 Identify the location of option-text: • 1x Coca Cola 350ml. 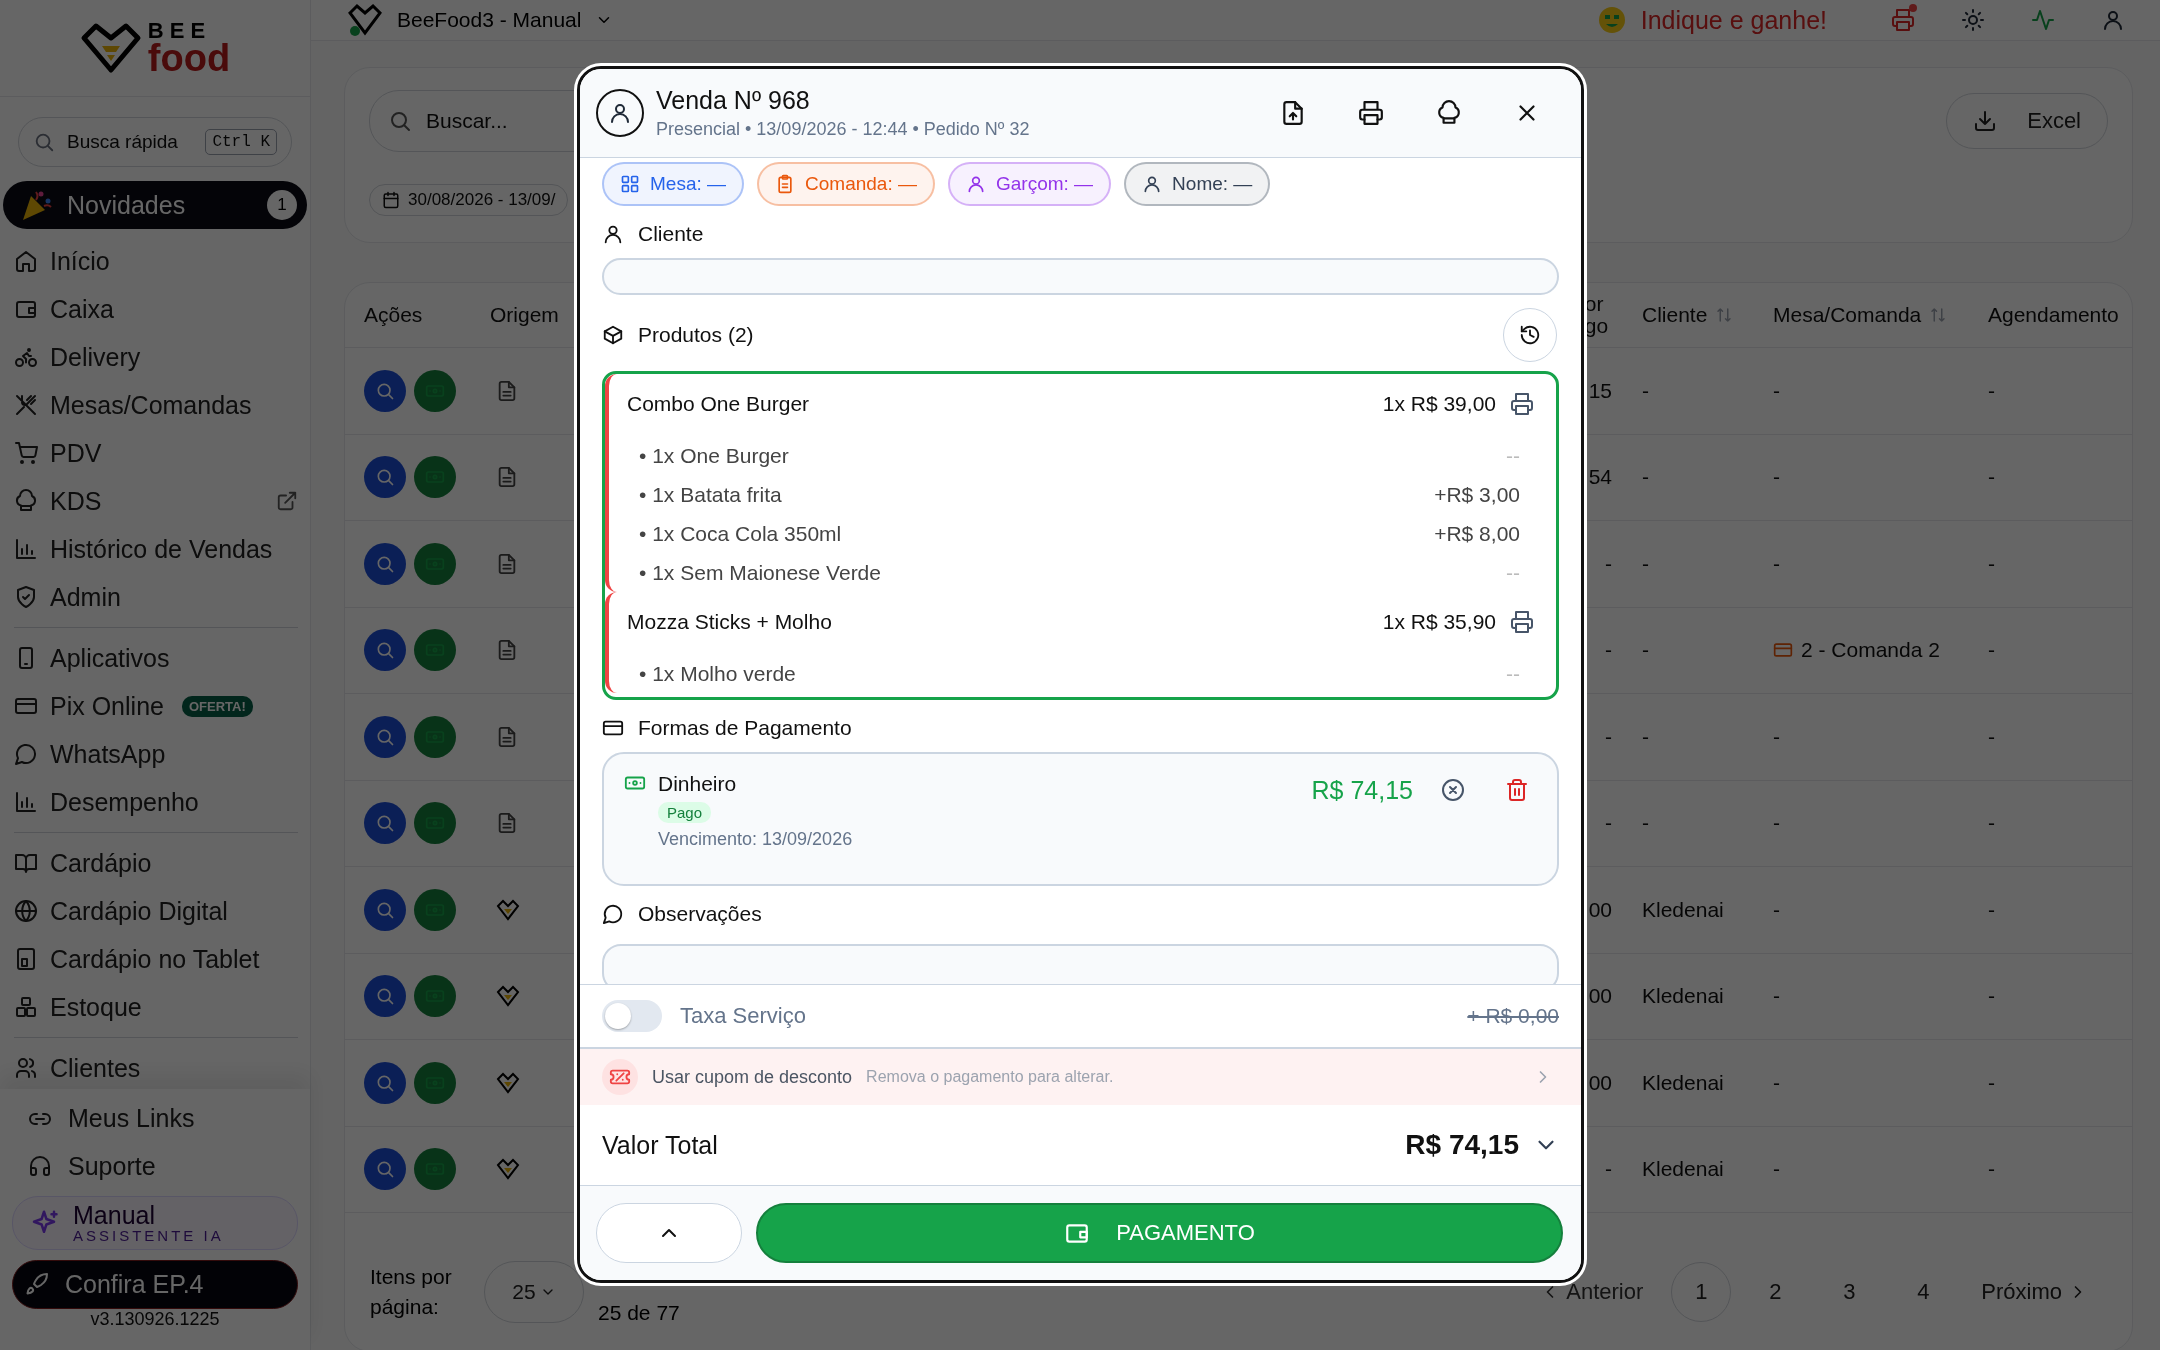
(741, 533).